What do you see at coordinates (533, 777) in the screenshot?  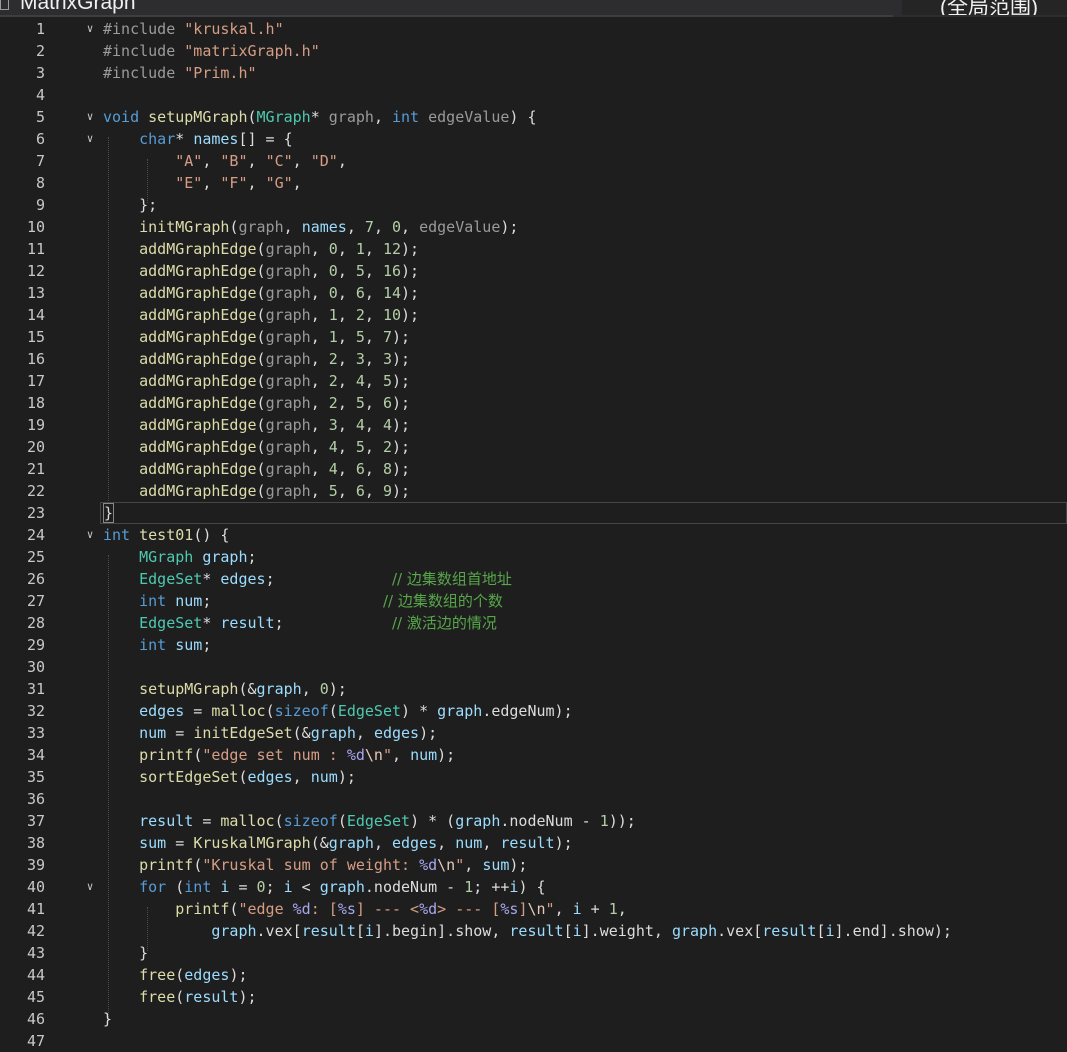 I see `code-line: 35 sortEdgeSet(edges, num);` at bounding box center [533, 777].